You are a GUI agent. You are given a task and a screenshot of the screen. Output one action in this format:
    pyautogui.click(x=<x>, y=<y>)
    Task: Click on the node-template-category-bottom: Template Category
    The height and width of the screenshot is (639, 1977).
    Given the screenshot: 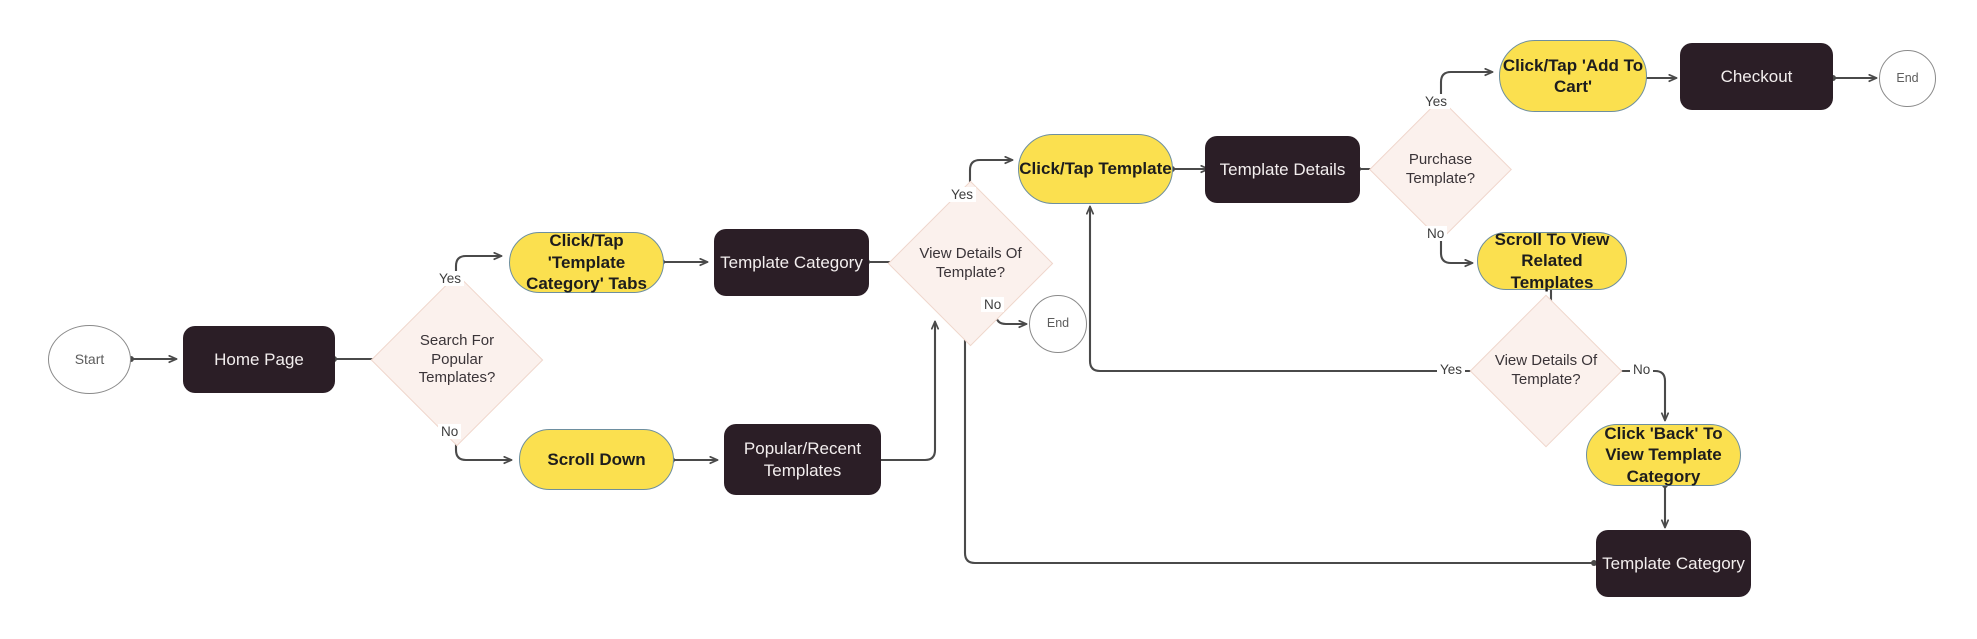 What is the action you would take?
    pyautogui.click(x=1673, y=563)
    